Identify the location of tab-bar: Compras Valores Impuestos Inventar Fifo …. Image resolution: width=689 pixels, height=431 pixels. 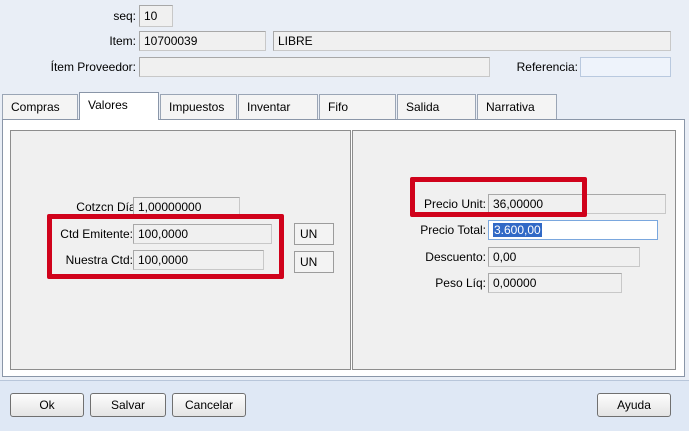
(344, 106).